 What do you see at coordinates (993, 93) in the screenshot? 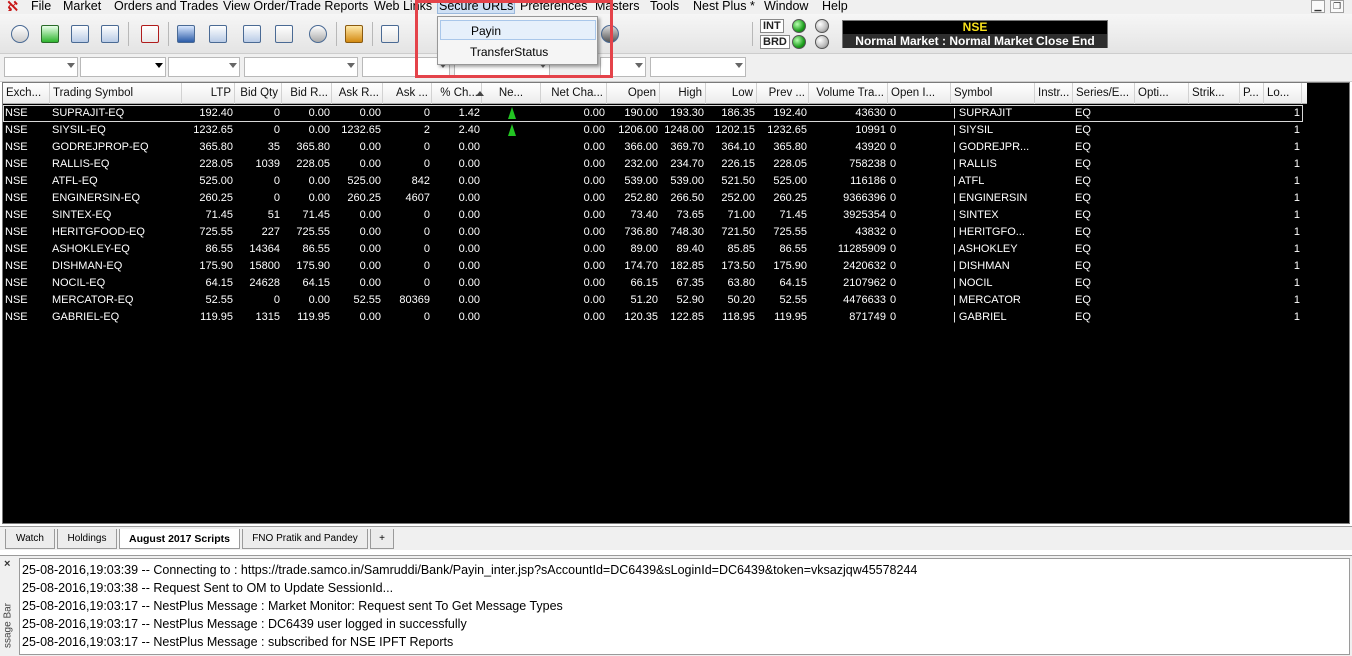
I see `column-header: Symbol` at bounding box center [993, 93].